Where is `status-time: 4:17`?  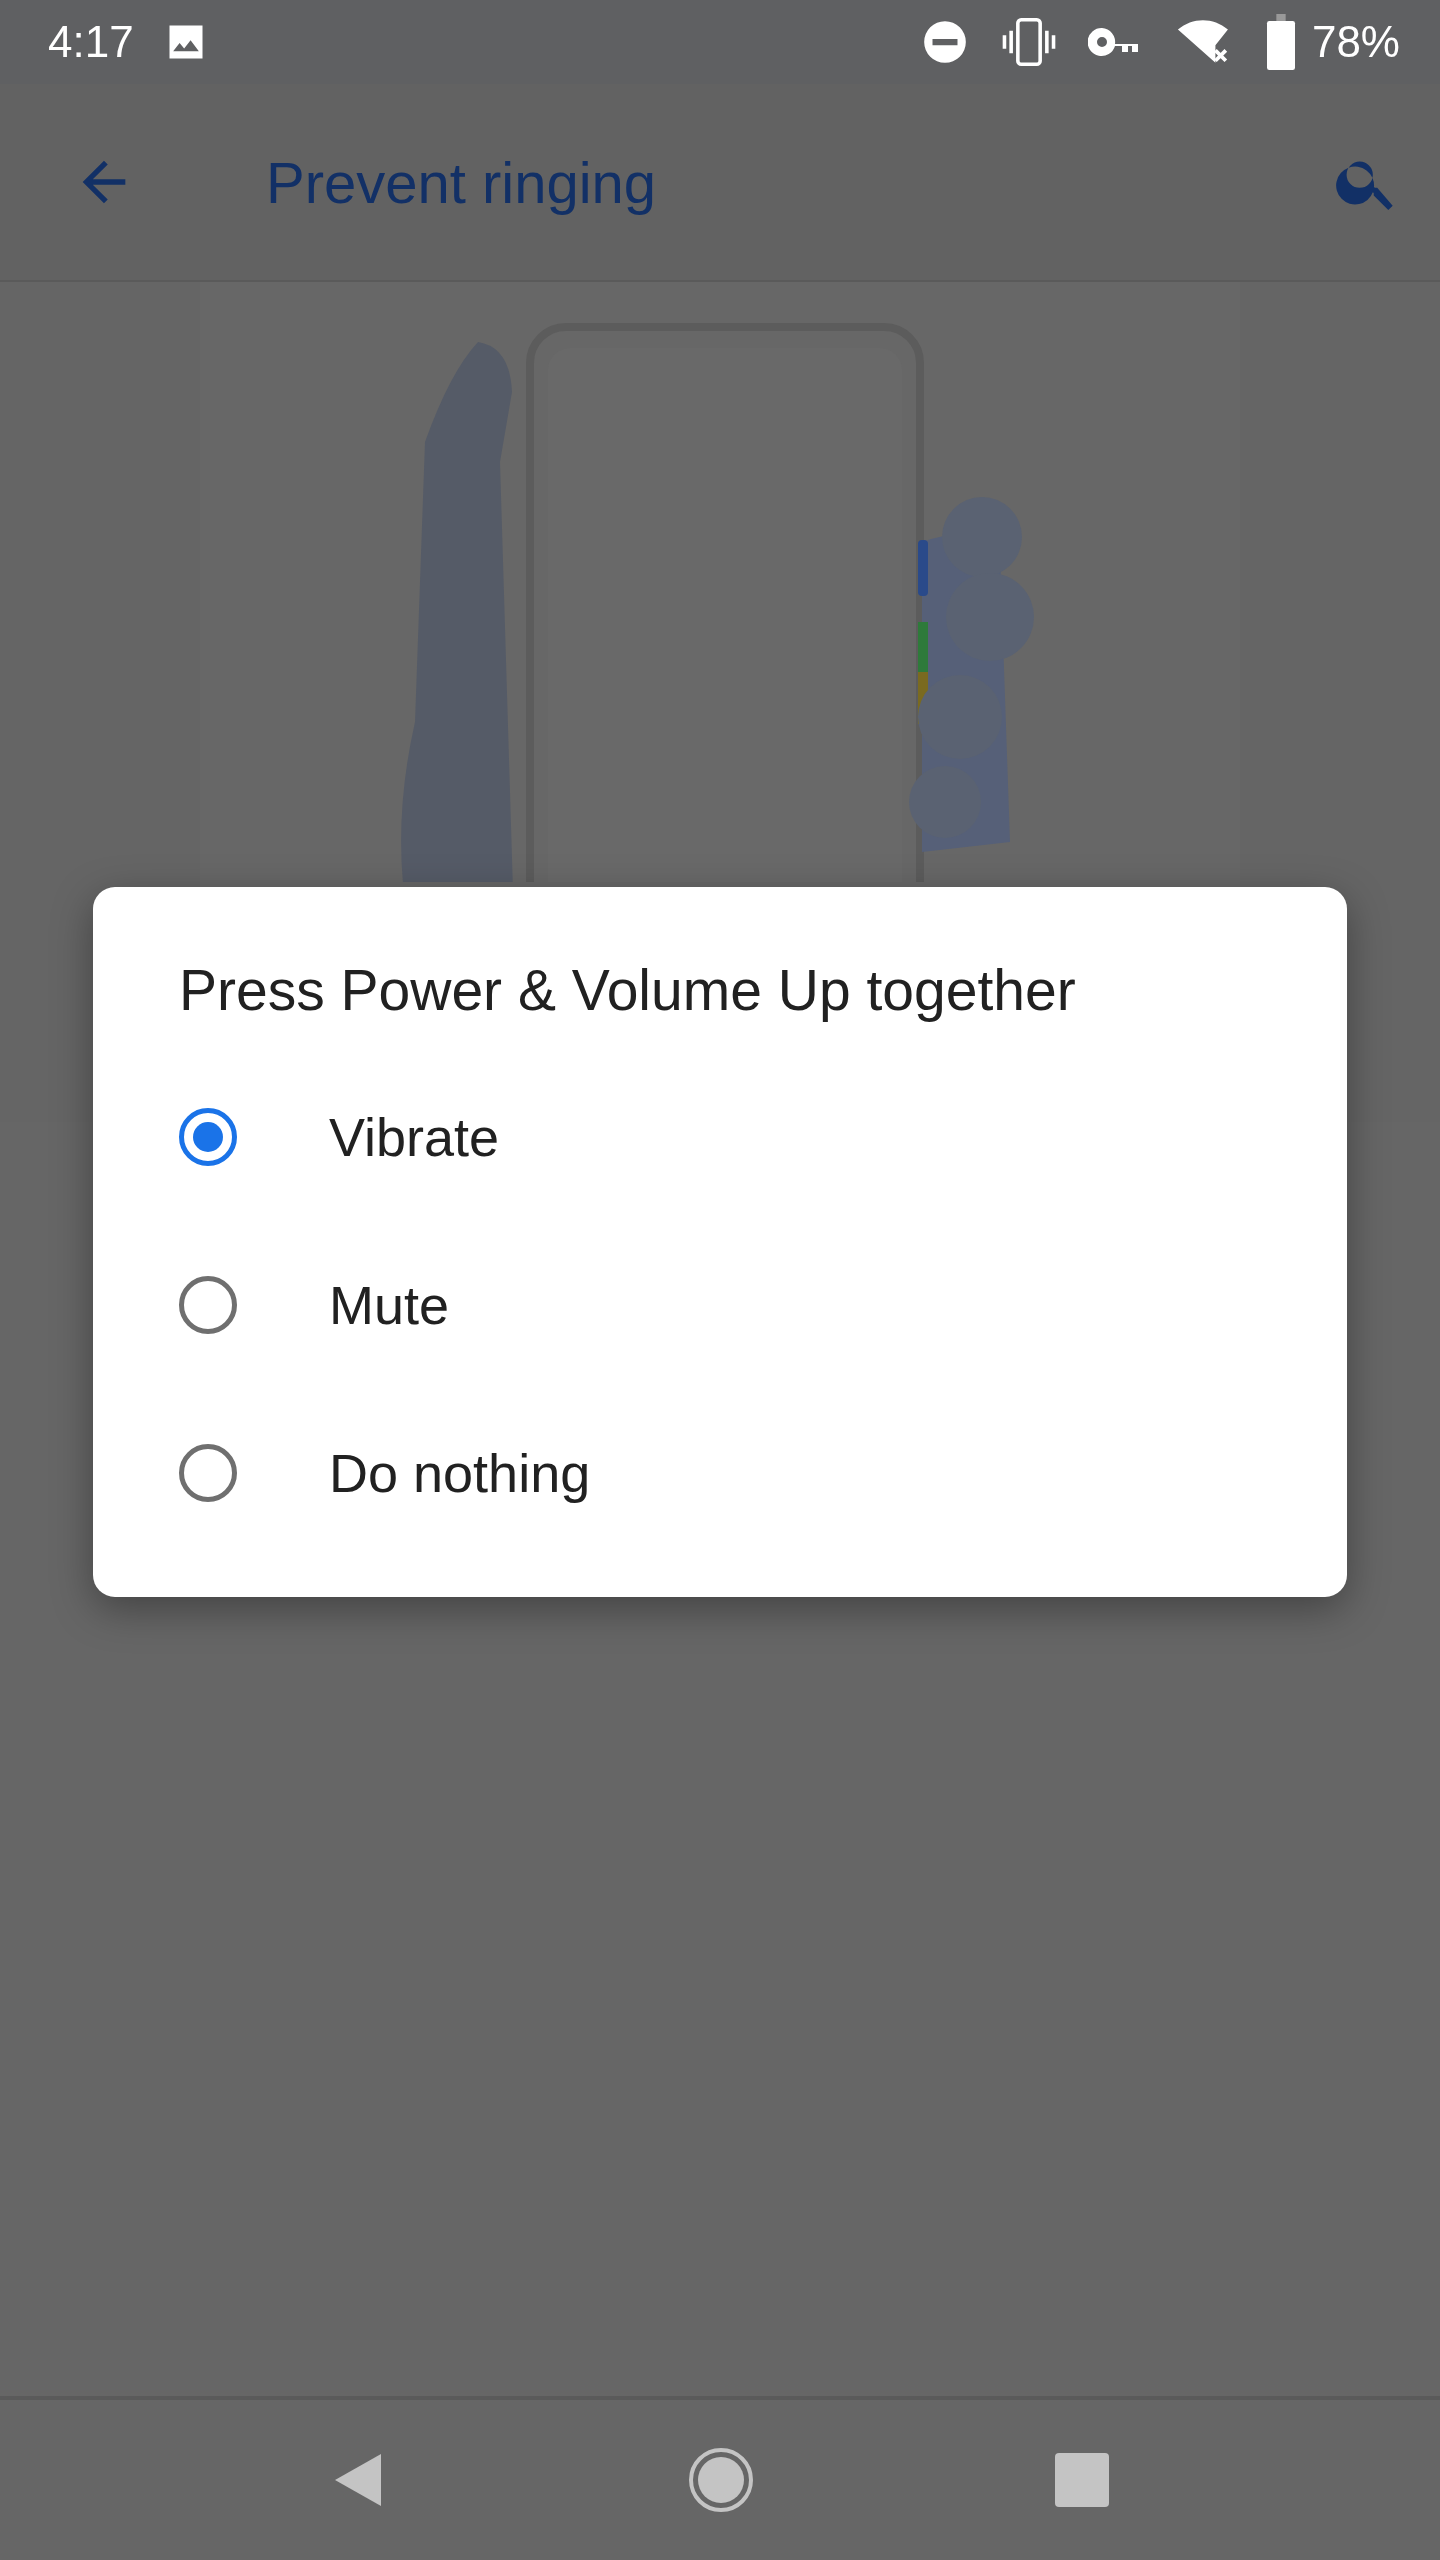 status-time: 4:17 is located at coordinates (91, 42).